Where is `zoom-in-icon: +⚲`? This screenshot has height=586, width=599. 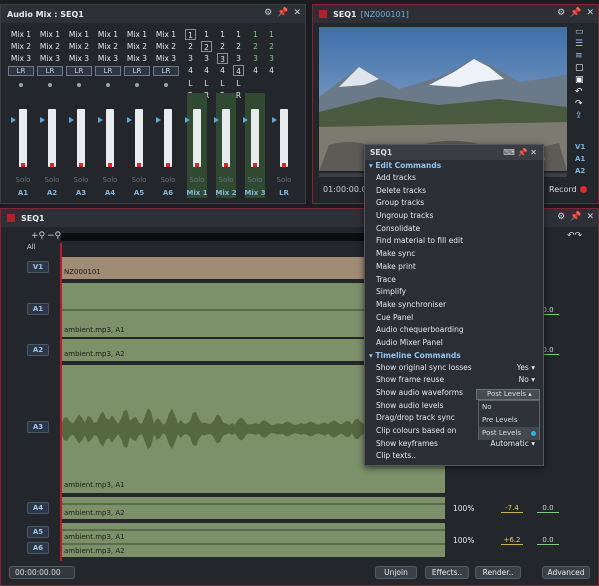 zoom-in-icon: +⚲ is located at coordinates (38, 236).